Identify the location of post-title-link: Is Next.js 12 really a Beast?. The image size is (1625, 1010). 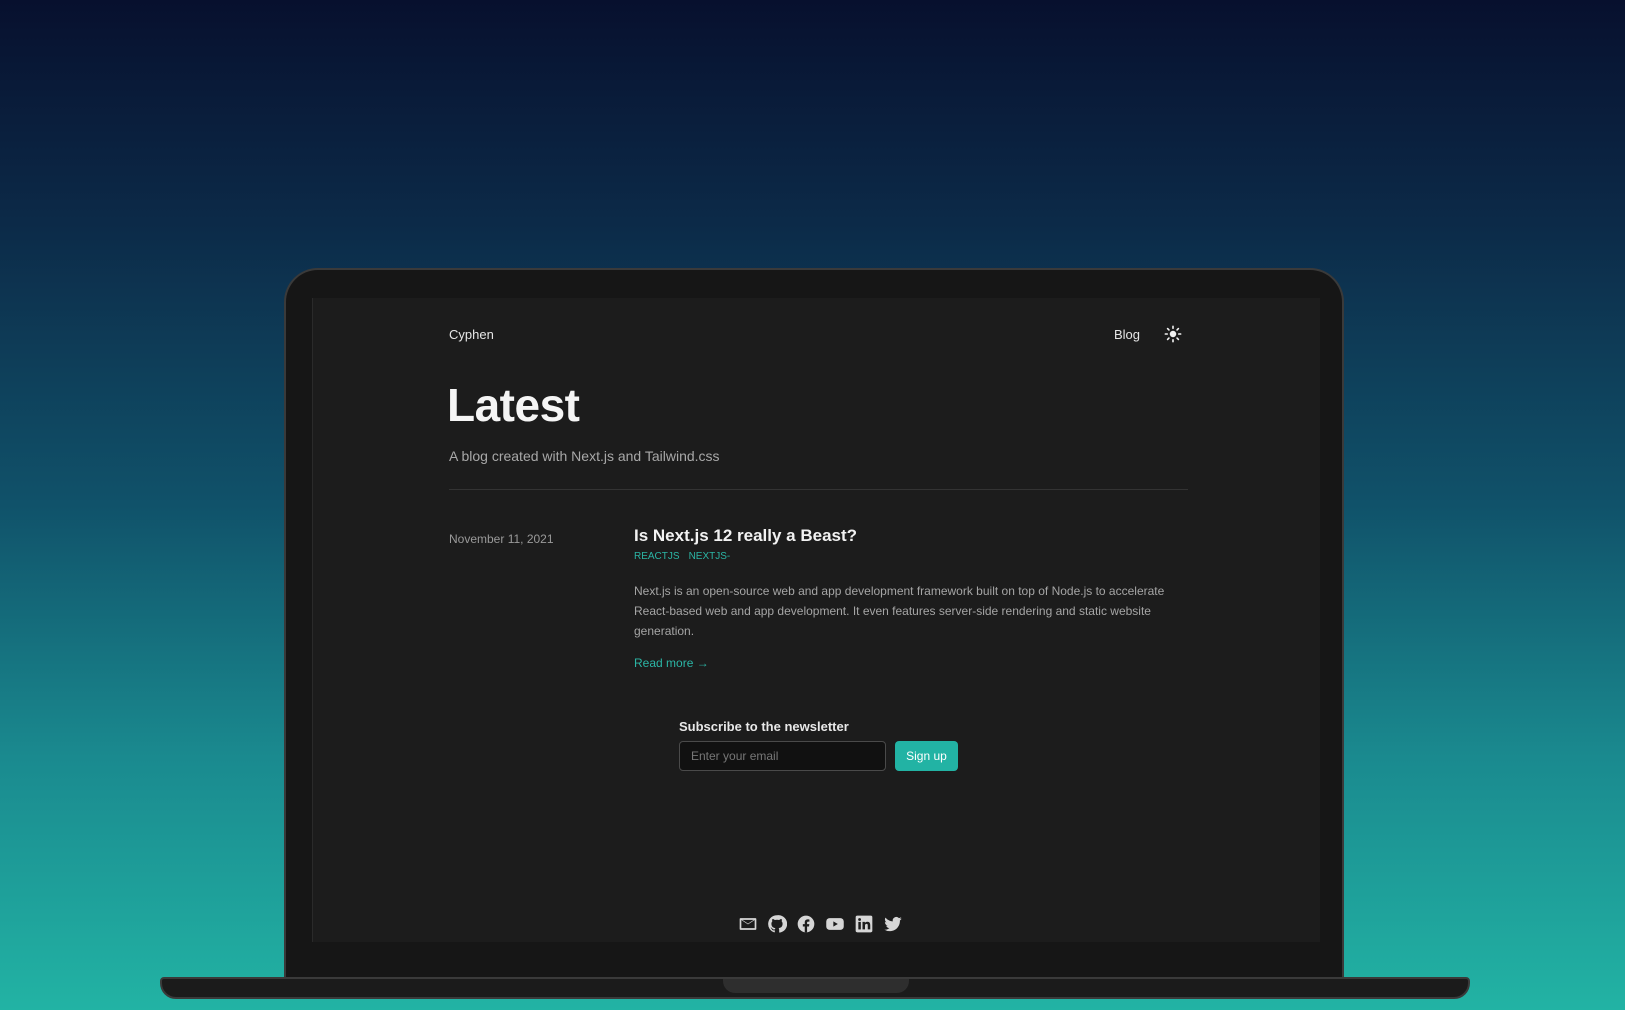
(745, 536).